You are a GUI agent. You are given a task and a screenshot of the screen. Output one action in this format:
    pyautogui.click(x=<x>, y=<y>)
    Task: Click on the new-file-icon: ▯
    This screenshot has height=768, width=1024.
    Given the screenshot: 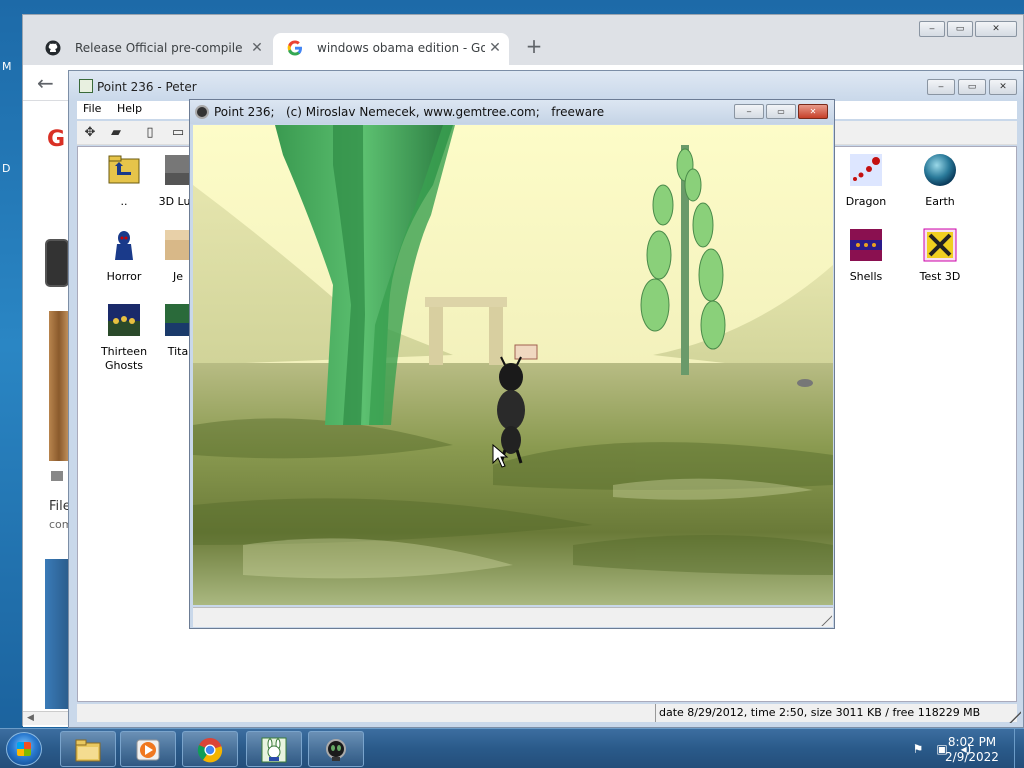 What is the action you would take?
    pyautogui.click(x=150, y=133)
    